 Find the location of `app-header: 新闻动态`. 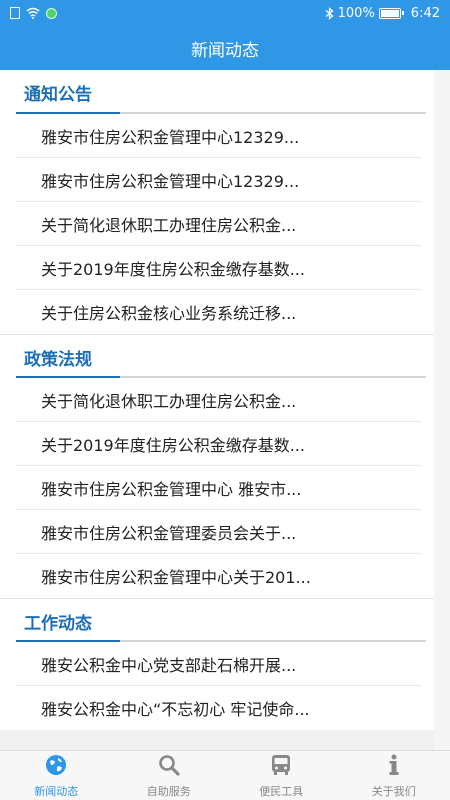

app-header: 新闻动态 is located at coordinates (225, 48).